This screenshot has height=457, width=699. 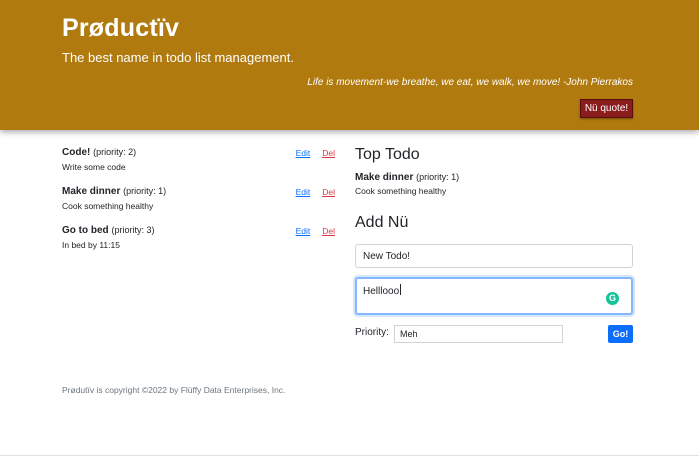 What do you see at coordinates (178, 57) in the screenshot?
I see `tagline: The best name in todo list management.` at bounding box center [178, 57].